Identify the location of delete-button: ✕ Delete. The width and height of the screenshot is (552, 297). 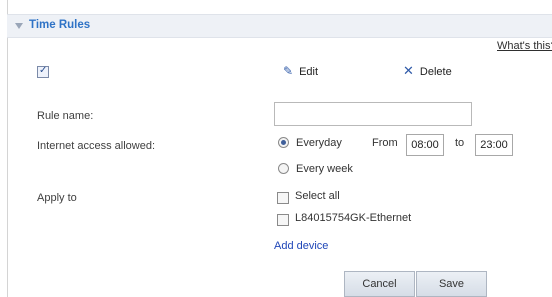
(427, 71).